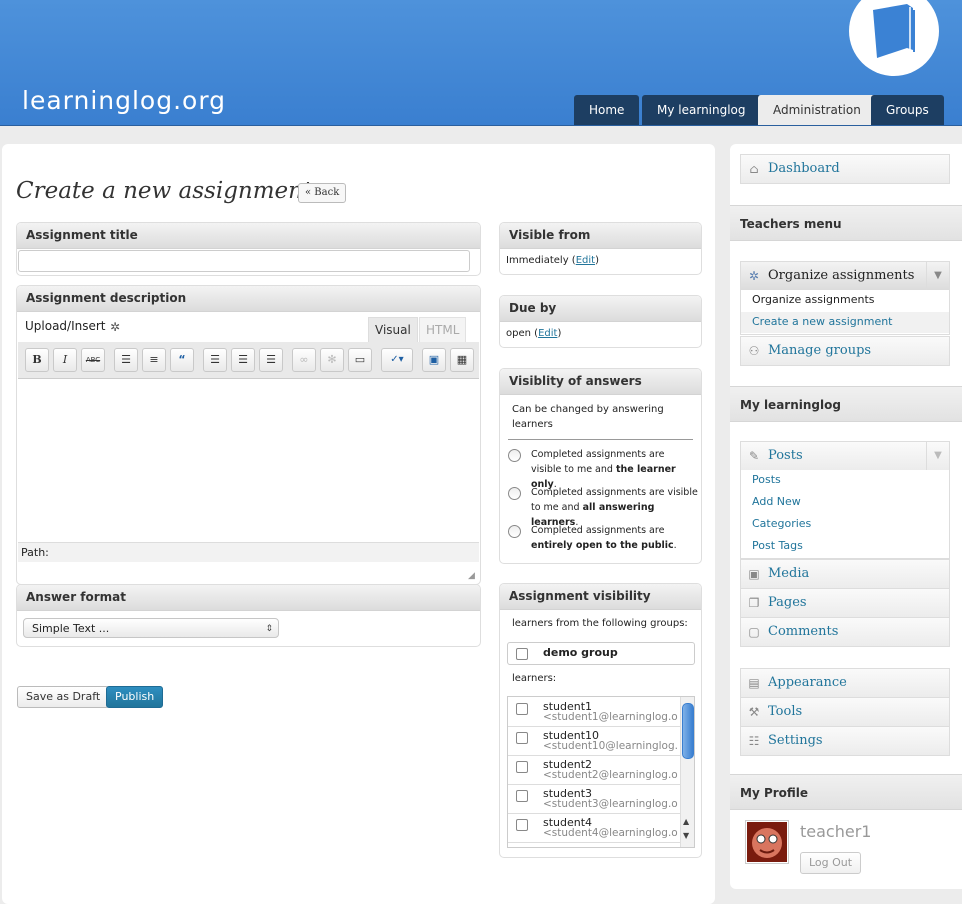 The width and height of the screenshot is (962, 904). Describe the element at coordinates (845, 603) in the screenshot. I see `sidebar-item-pages: ❐ Pages` at that location.